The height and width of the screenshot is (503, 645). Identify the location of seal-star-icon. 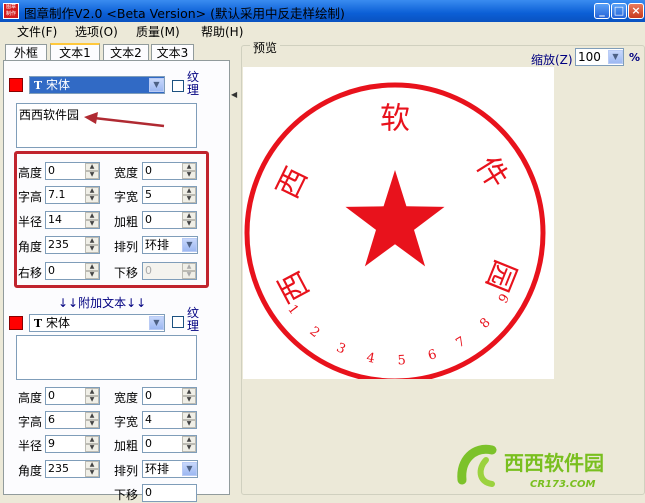
(395, 218).